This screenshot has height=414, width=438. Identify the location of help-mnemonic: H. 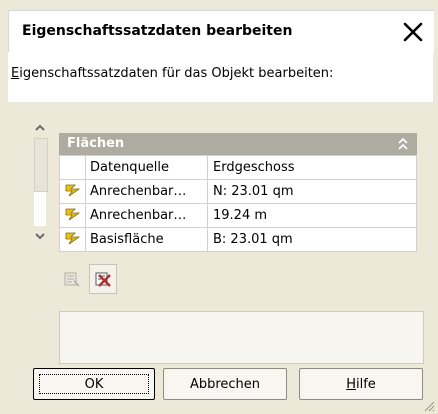
(351, 384).